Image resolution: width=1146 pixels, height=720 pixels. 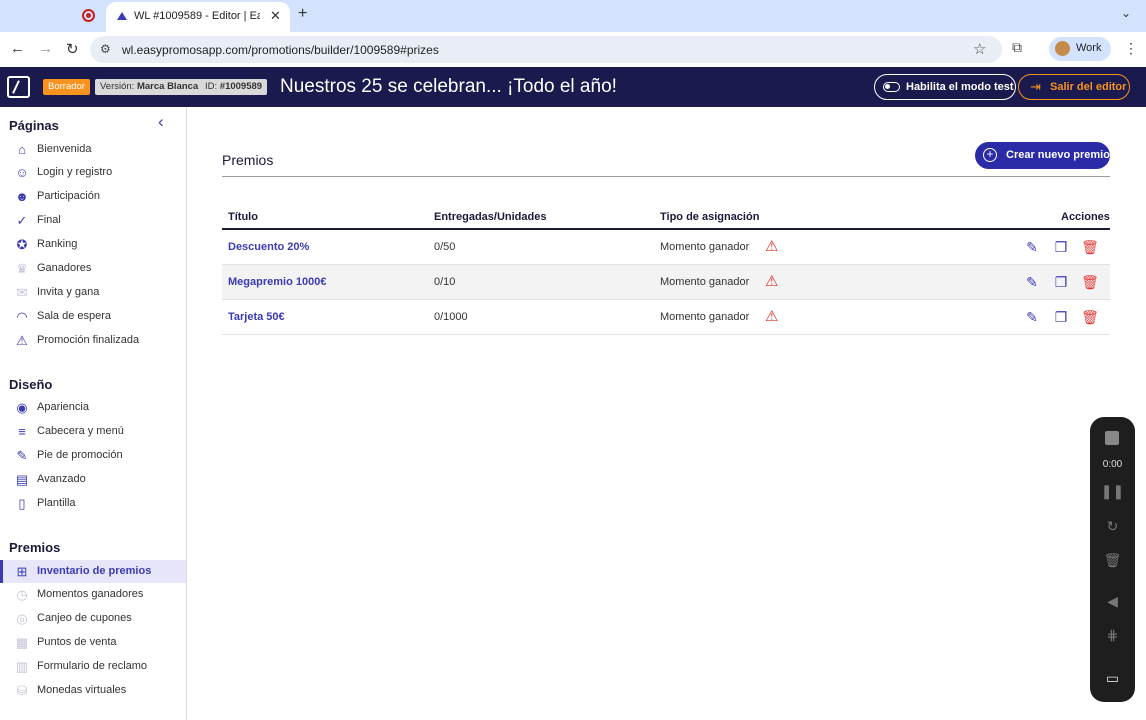 What do you see at coordinates (45, 48) in the screenshot?
I see `forward-icon: →` at bounding box center [45, 48].